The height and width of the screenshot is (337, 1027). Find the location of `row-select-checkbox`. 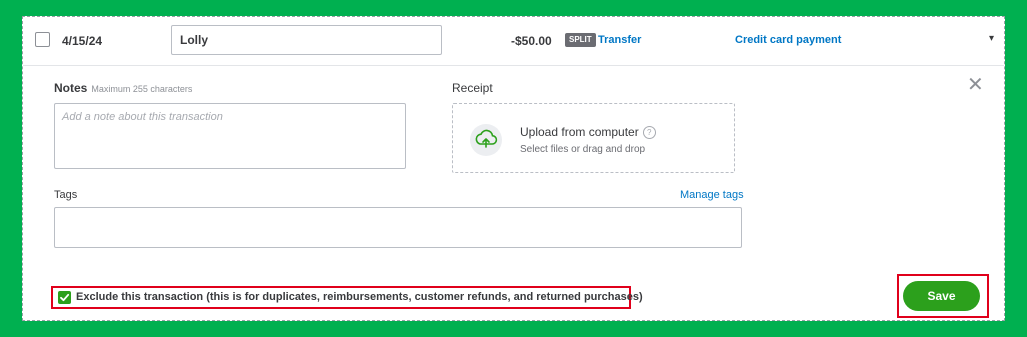

row-select-checkbox is located at coordinates (42, 39).